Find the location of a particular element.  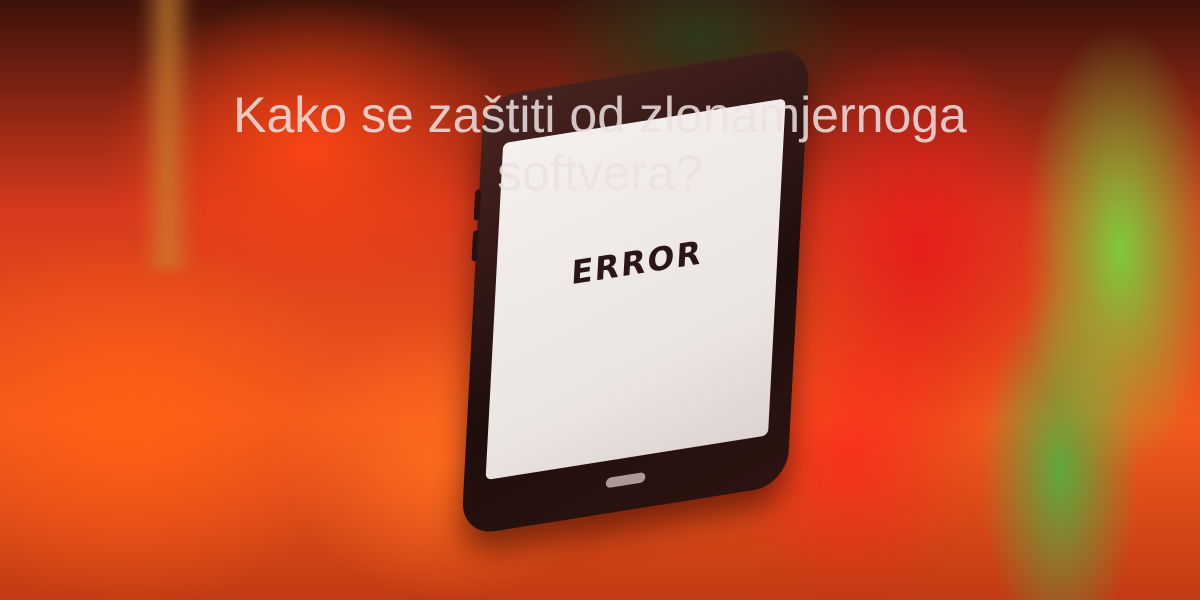

error-message: ERROR is located at coordinates (637, 262).